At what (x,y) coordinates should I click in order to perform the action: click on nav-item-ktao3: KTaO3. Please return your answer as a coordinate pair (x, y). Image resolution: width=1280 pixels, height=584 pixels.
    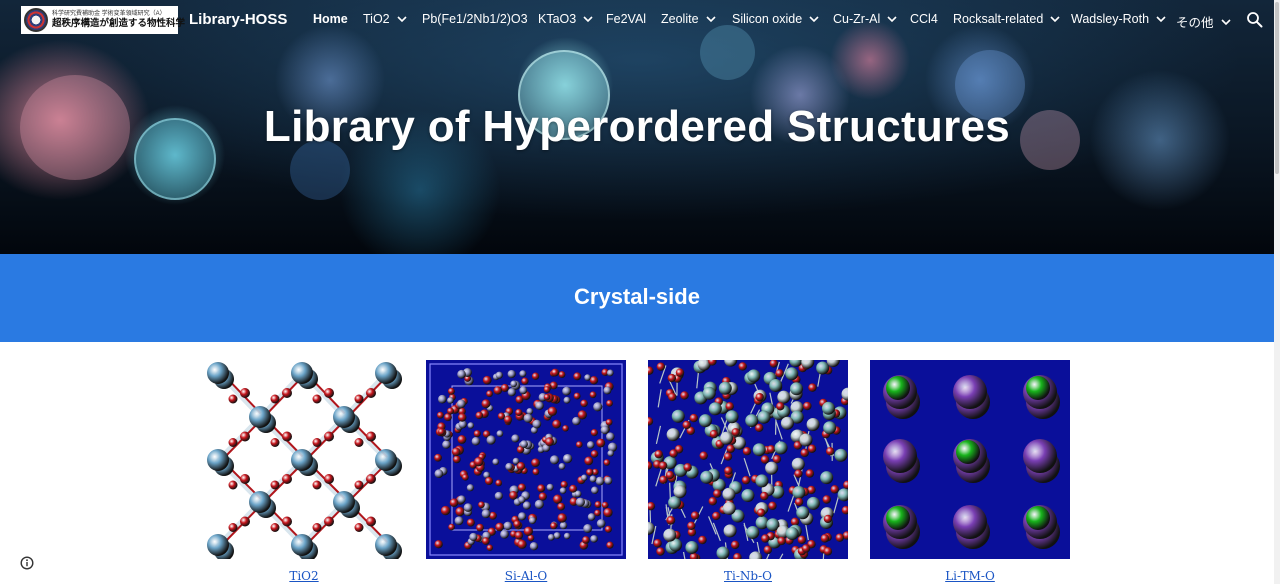
    Looking at the image, I should click on (566, 19).